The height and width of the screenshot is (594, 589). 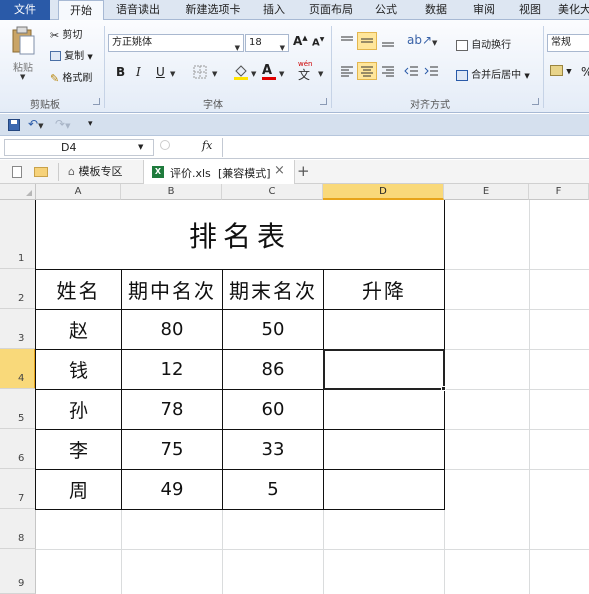 I want to click on tab-view: 视图, so click(x=530, y=10).